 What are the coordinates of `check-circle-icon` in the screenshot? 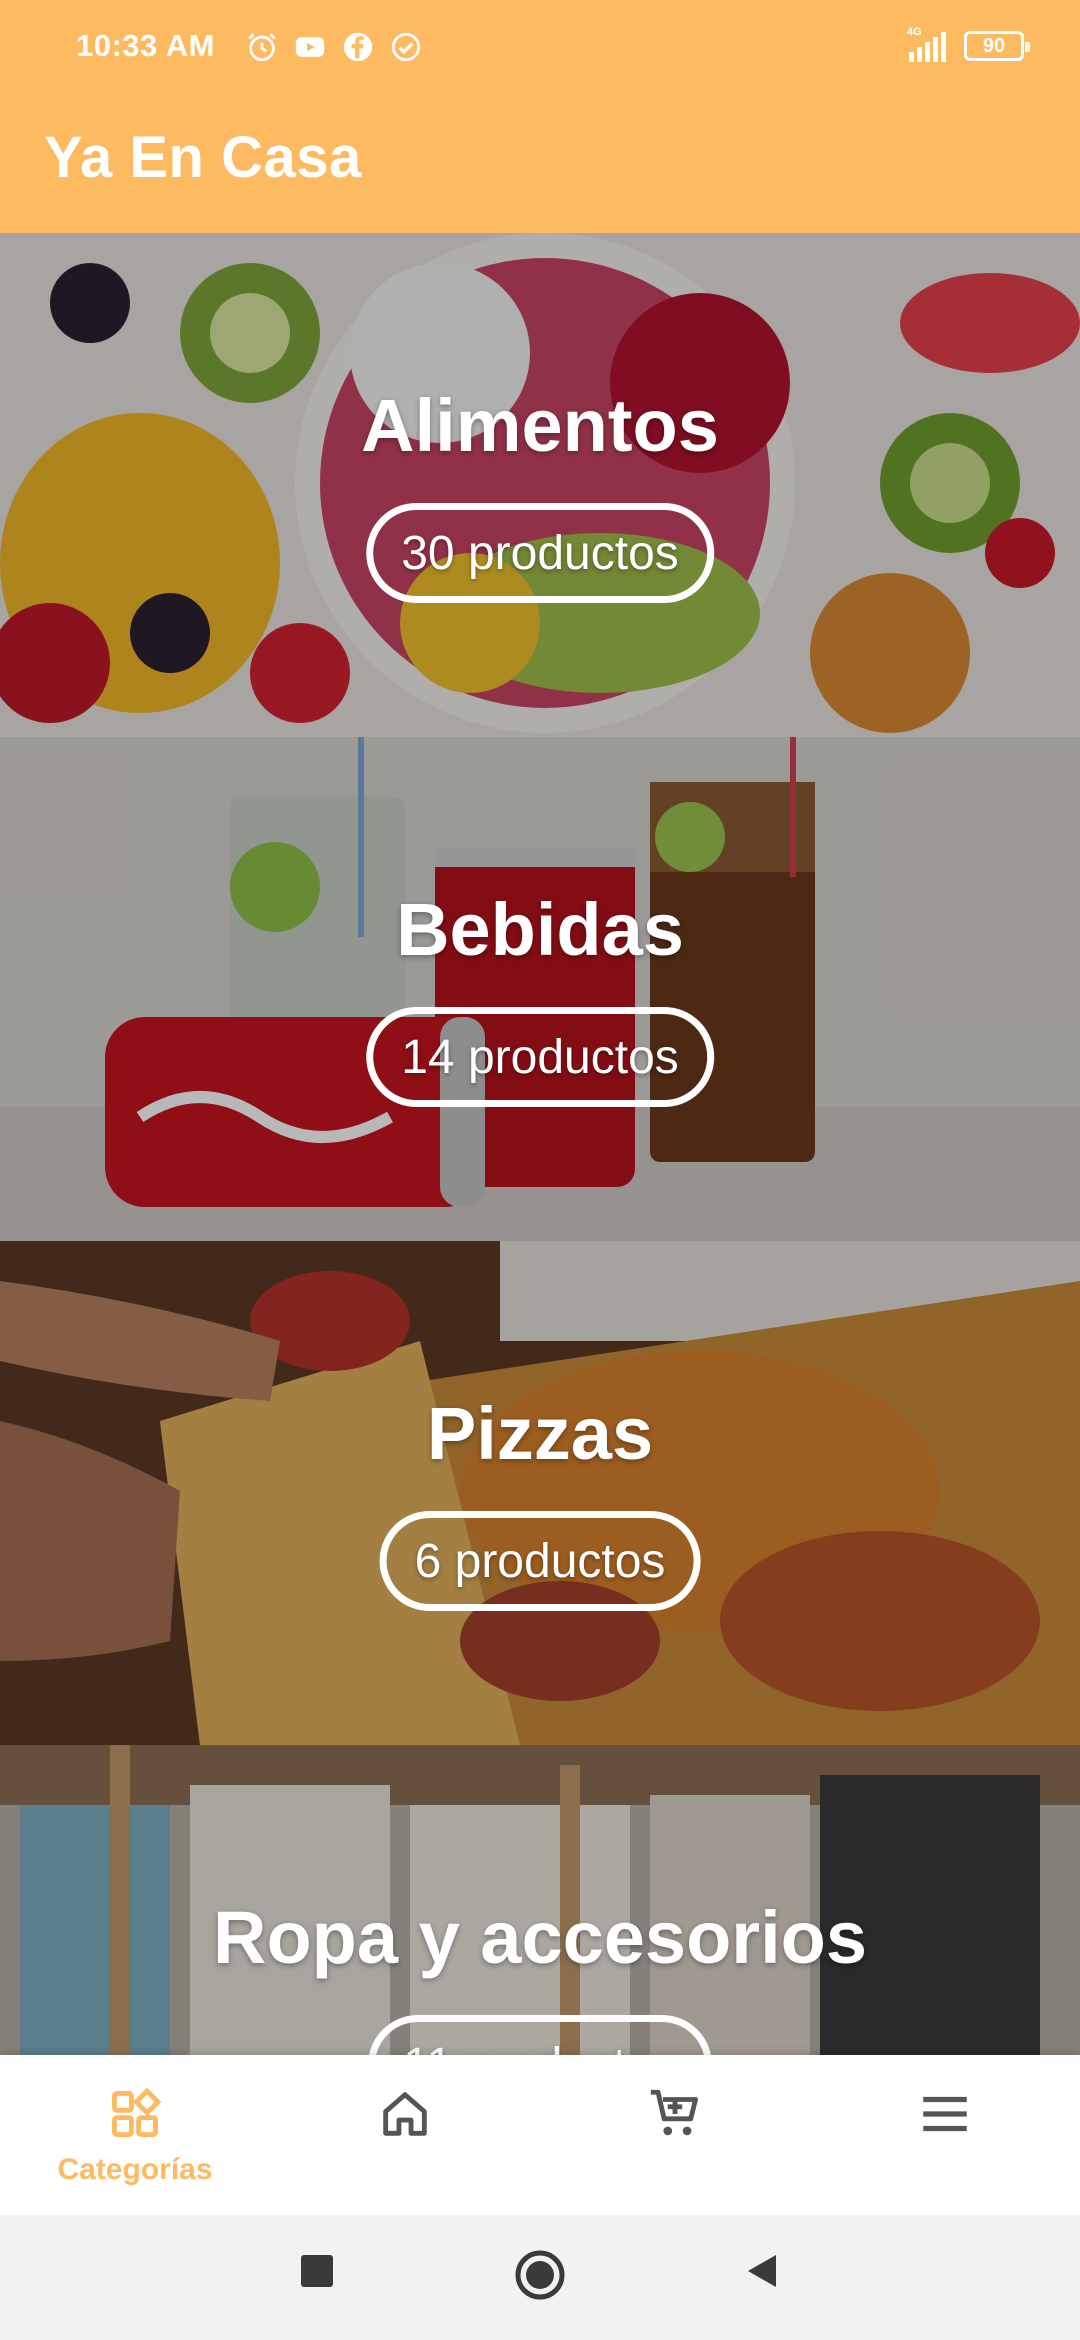 It's located at (406, 47).